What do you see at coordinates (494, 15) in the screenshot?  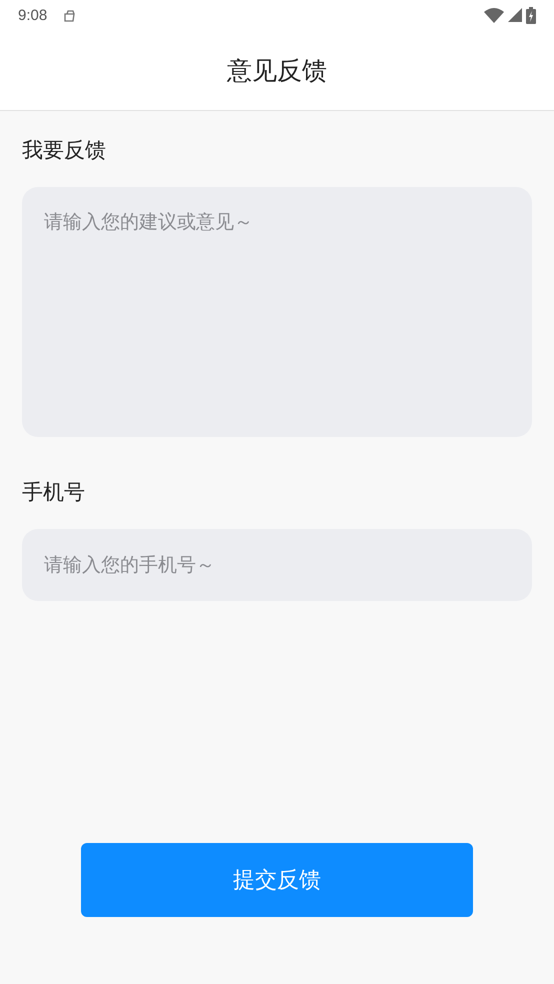 I see `wifi-icon` at bounding box center [494, 15].